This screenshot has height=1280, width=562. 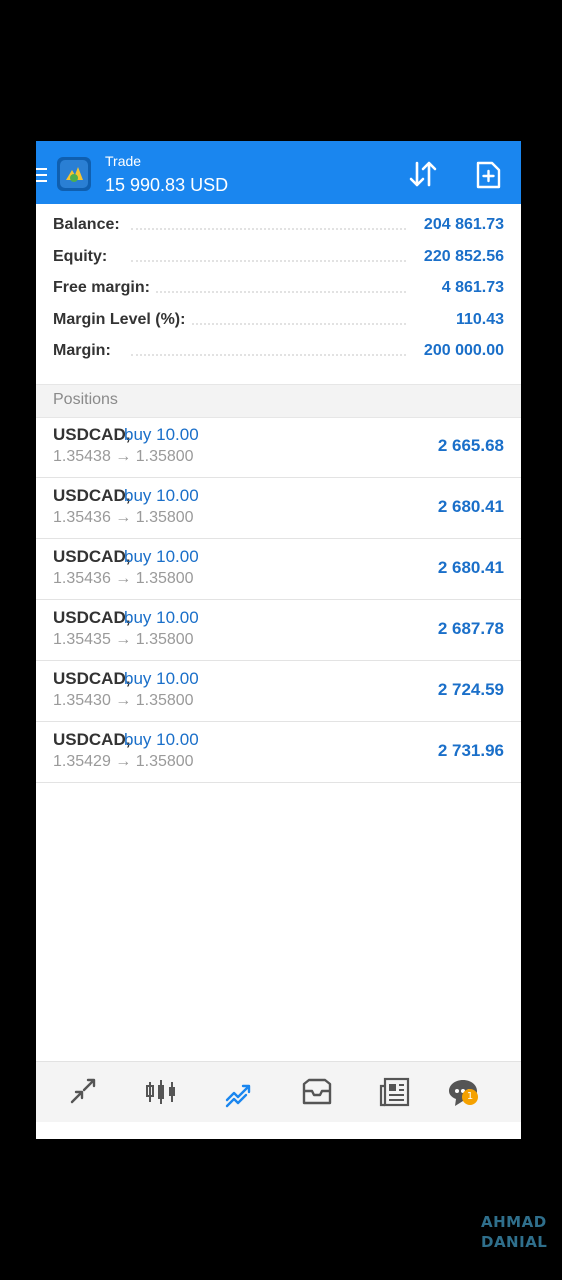 What do you see at coordinates (83, 1092) in the screenshot?
I see `quotes-icon` at bounding box center [83, 1092].